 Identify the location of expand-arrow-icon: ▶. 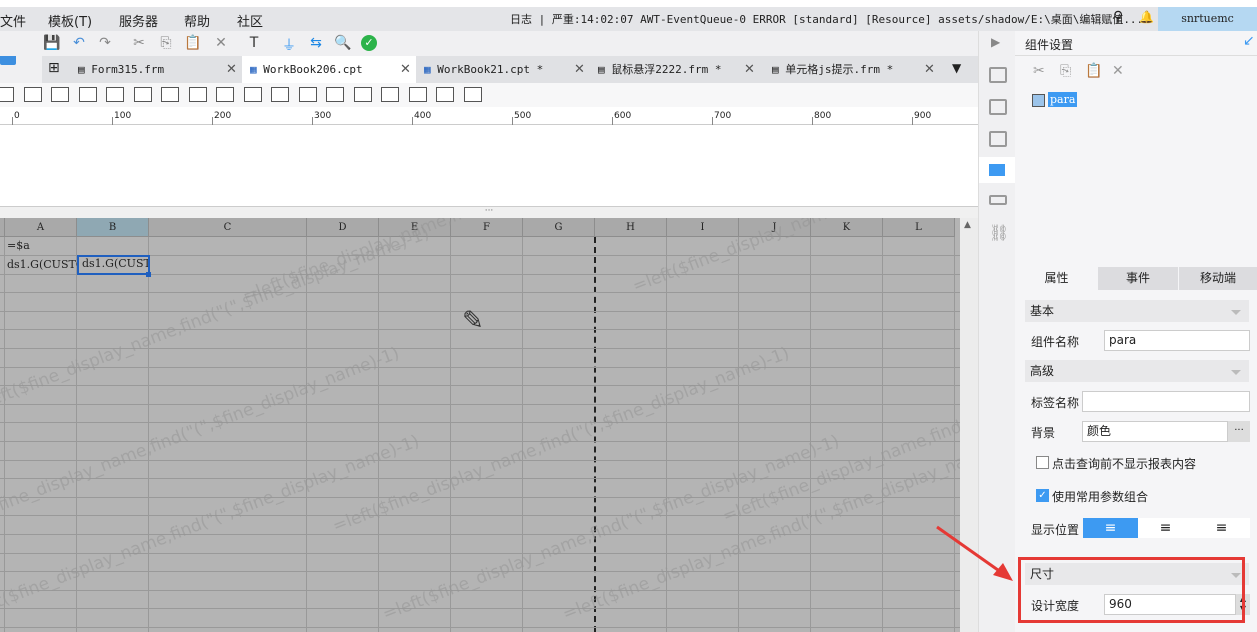
(995, 42).